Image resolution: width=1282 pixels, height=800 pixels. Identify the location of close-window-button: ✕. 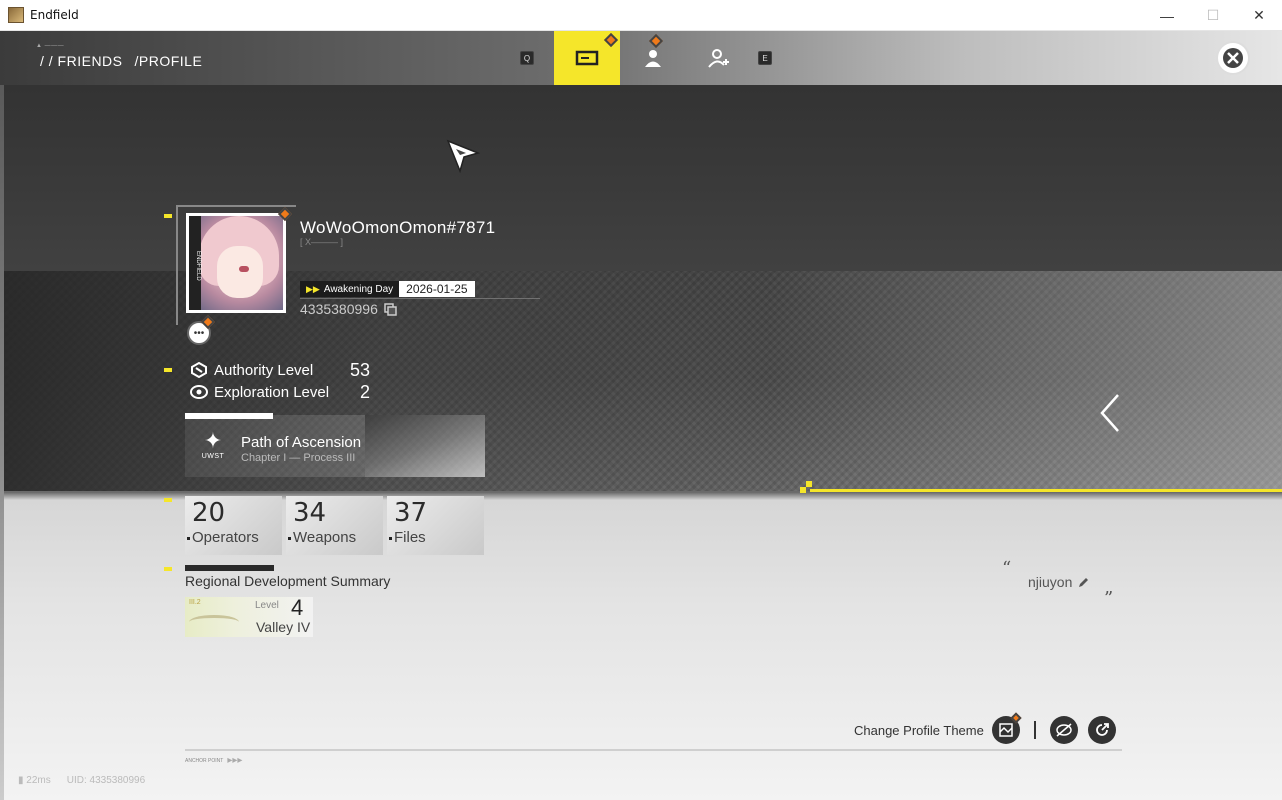
(1259, 15).